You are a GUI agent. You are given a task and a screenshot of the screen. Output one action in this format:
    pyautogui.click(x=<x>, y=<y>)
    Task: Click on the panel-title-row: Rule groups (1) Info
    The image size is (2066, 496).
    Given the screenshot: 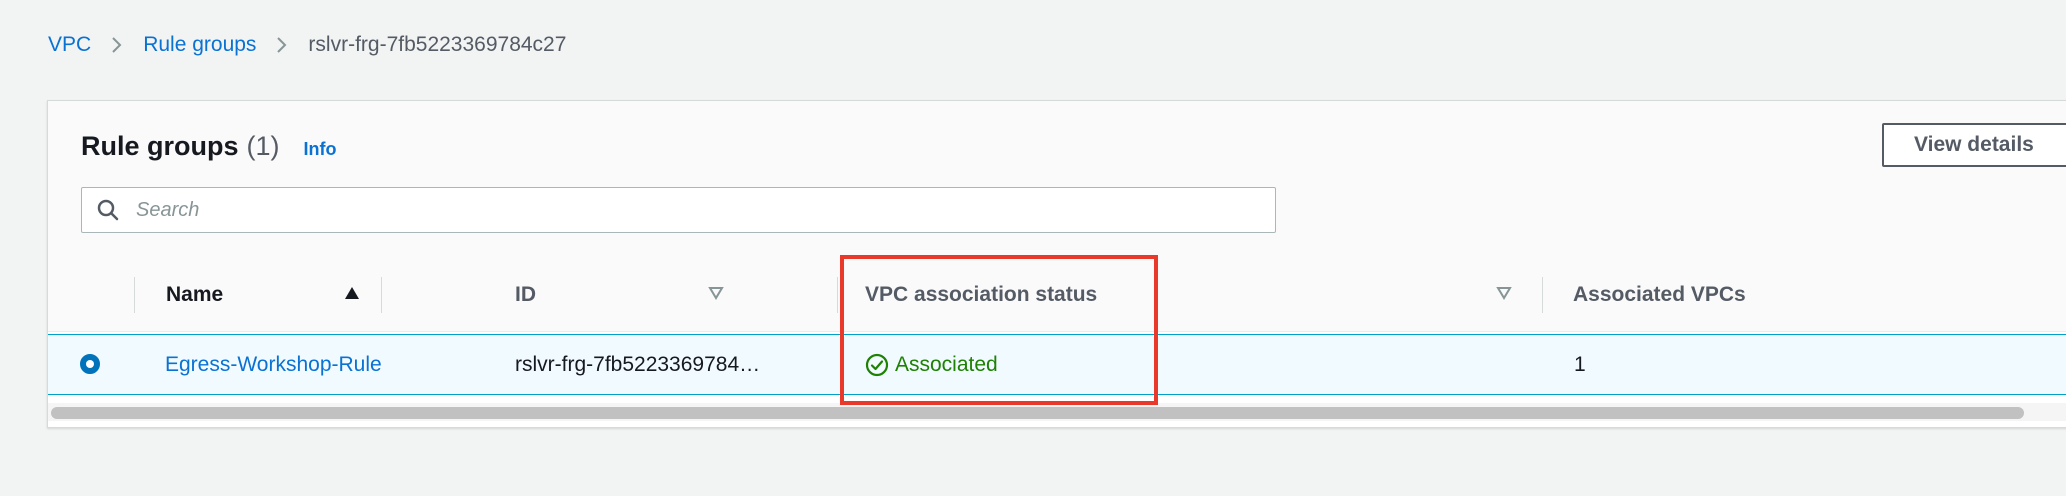 What is the action you would take?
    pyautogui.click(x=209, y=146)
    